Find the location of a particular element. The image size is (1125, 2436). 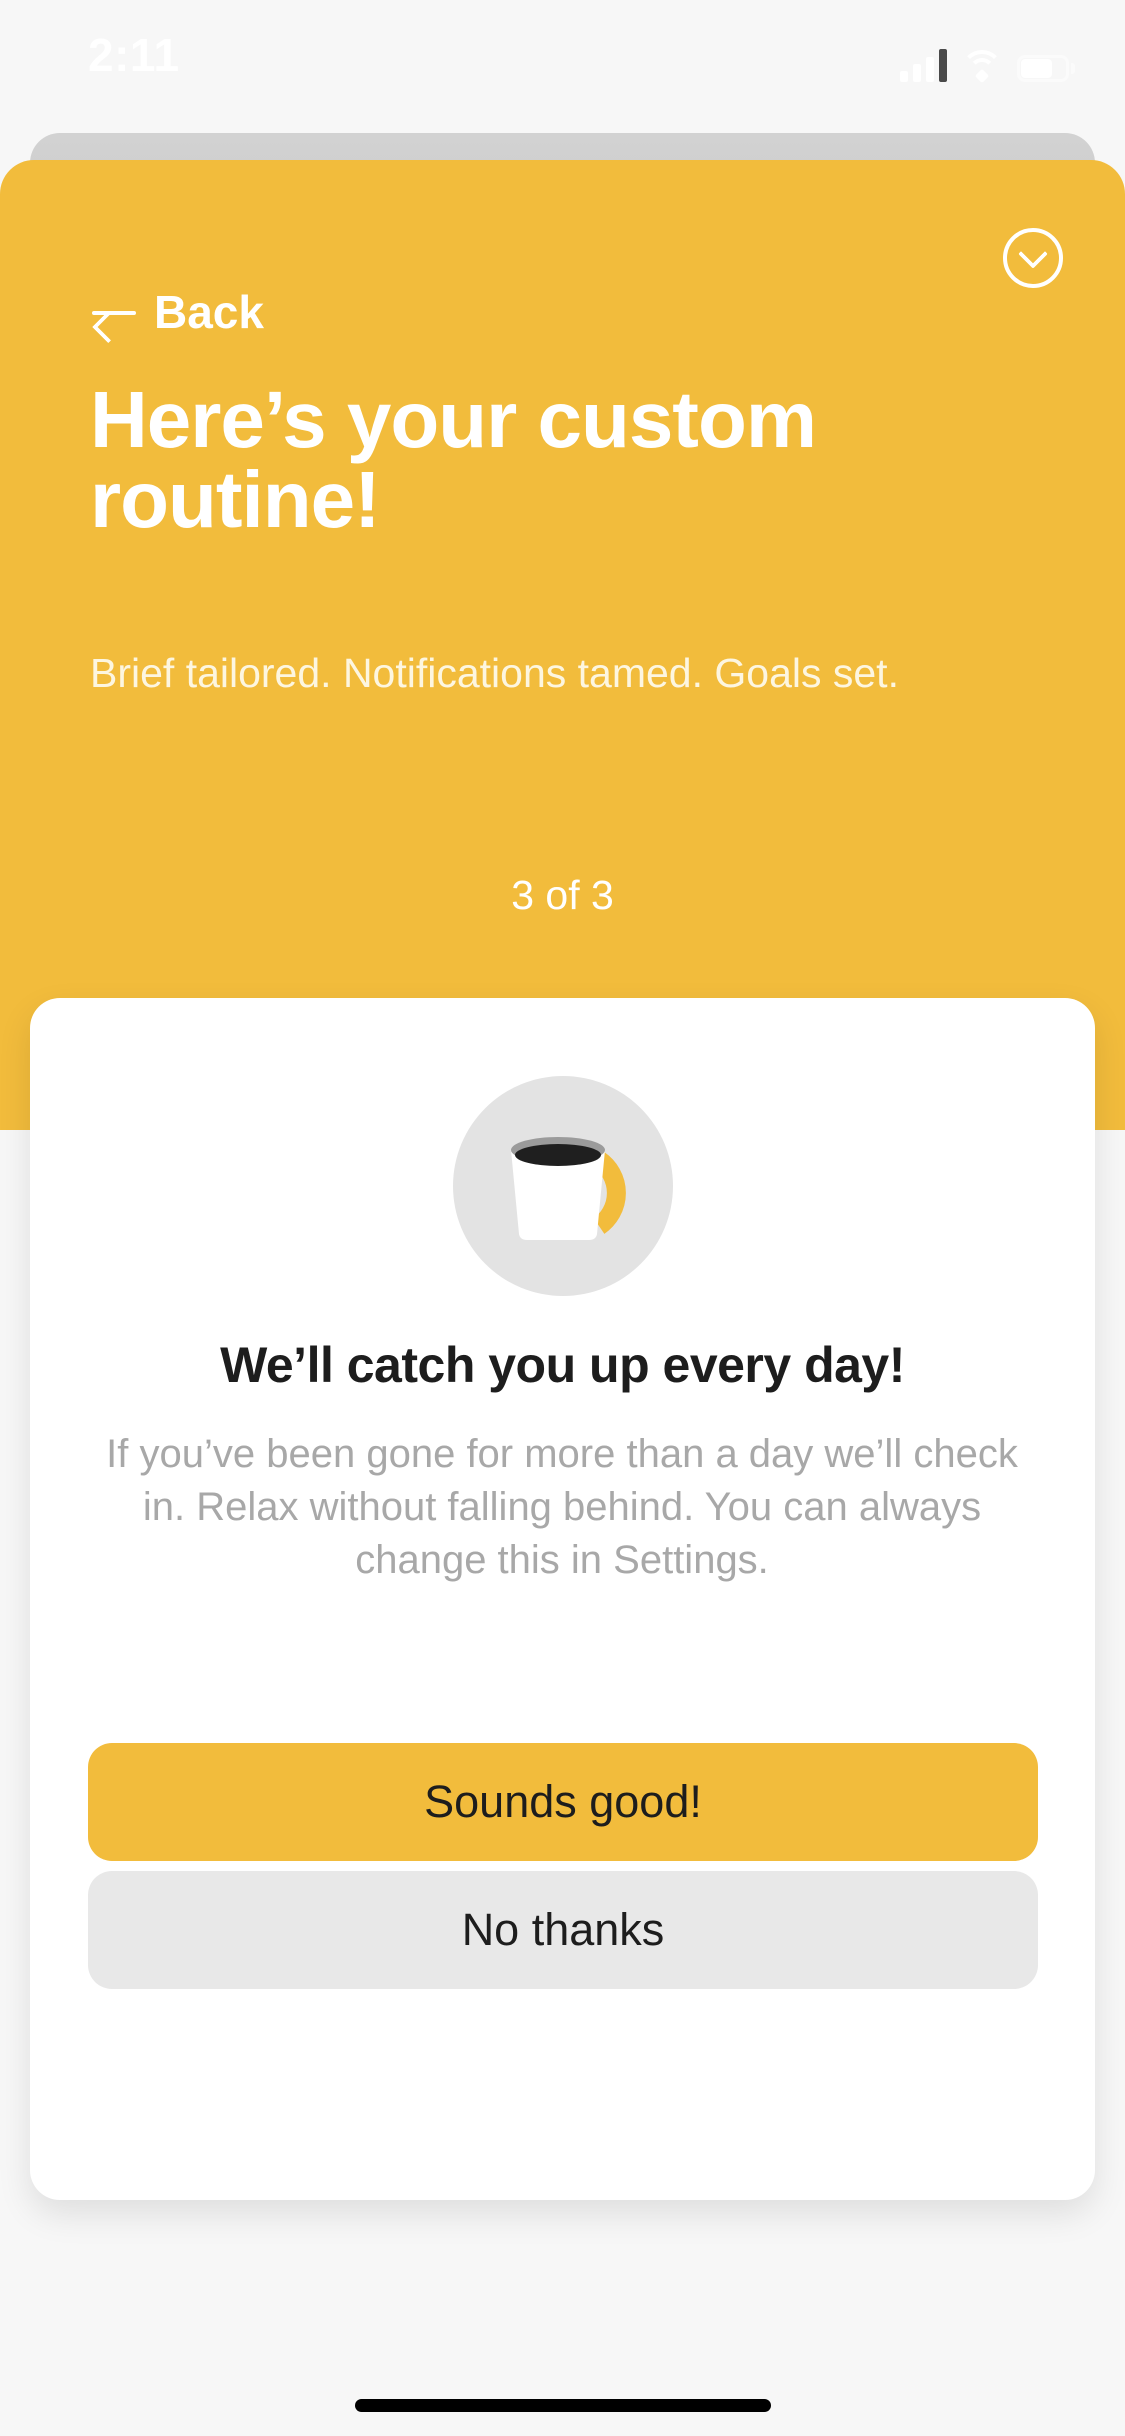

back-button: Back is located at coordinates (177, 312).